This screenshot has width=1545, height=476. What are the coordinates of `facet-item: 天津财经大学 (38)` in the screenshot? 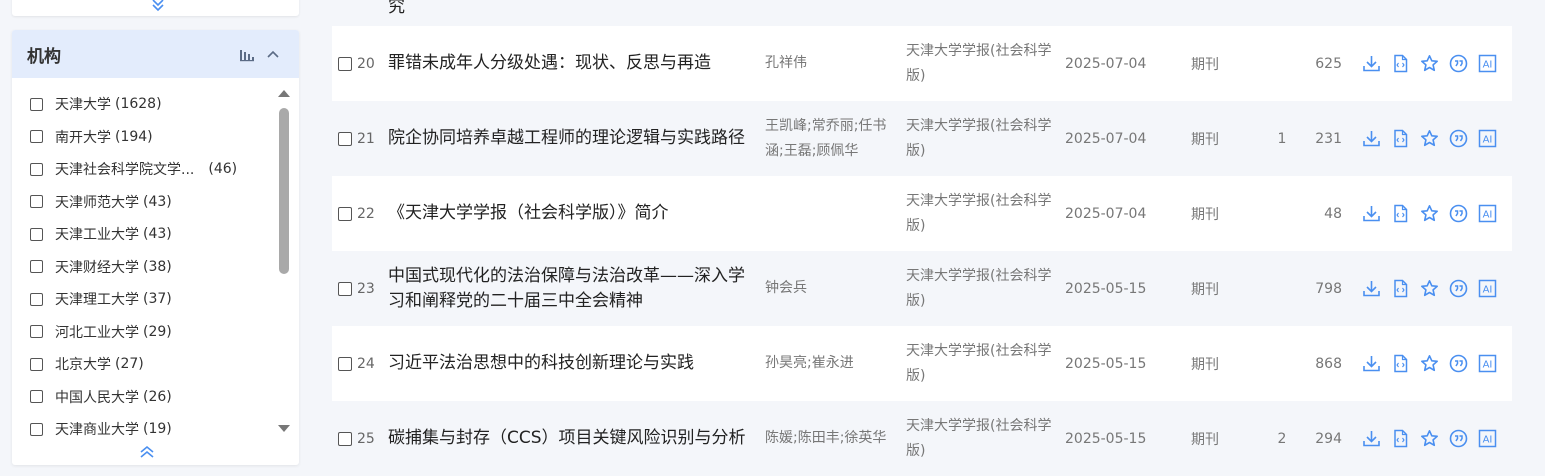 It's located at (142, 267).